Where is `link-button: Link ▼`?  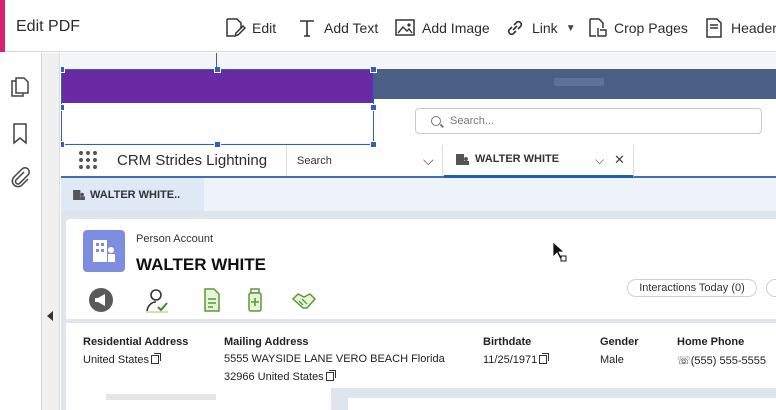 link-button: Link ▼ is located at coordinates (540, 28).